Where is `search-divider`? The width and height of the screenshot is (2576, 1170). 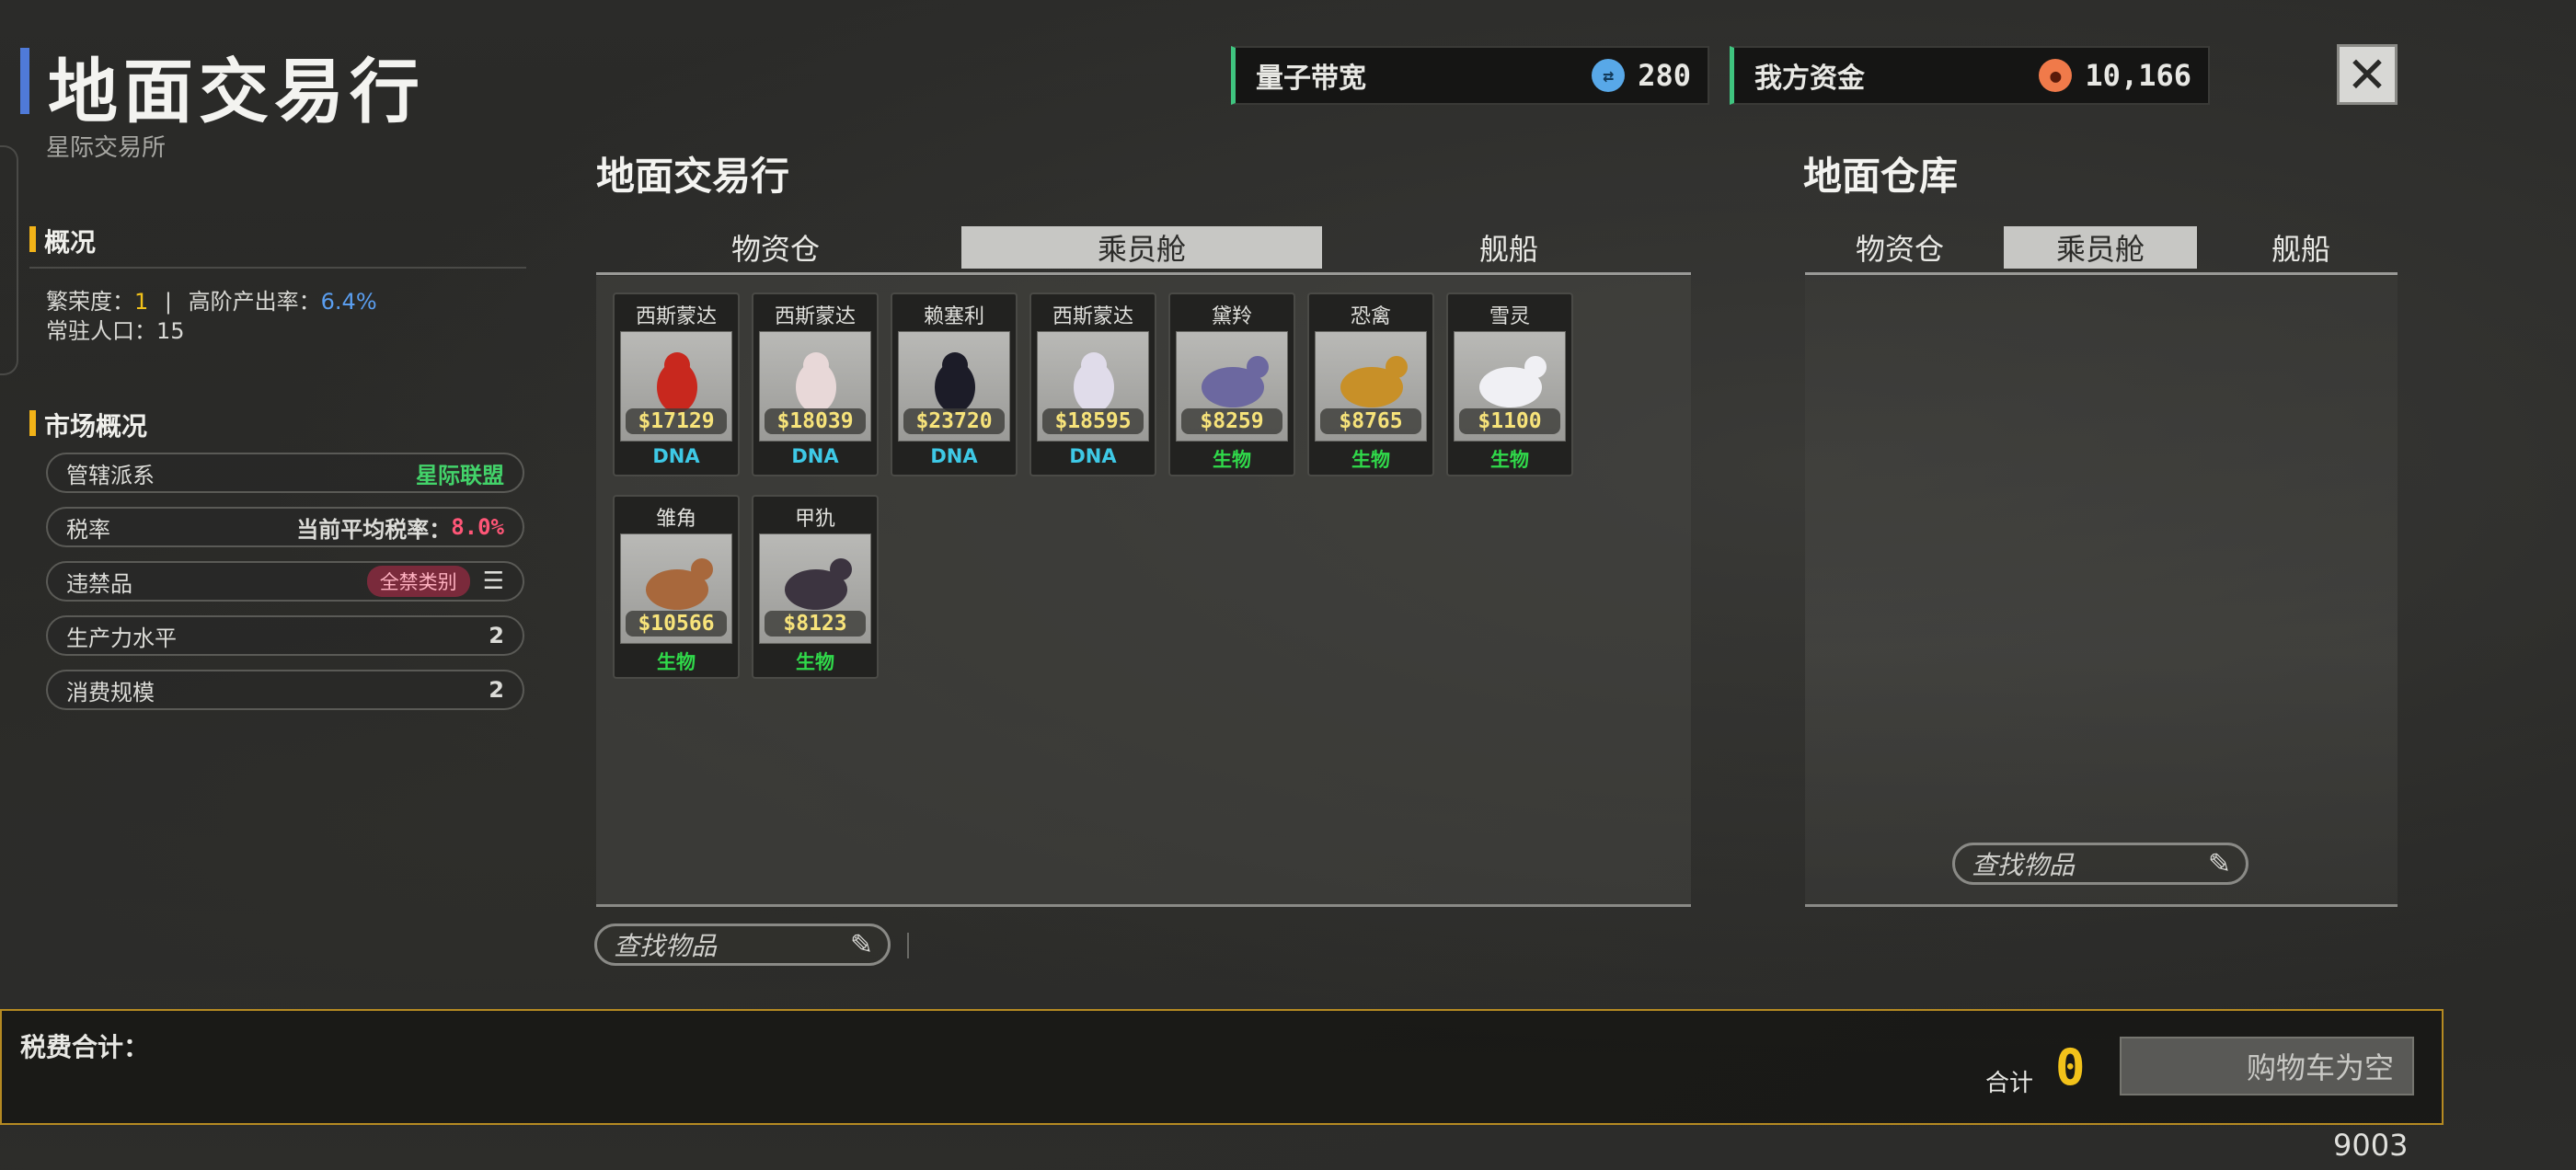 search-divider is located at coordinates (908, 945).